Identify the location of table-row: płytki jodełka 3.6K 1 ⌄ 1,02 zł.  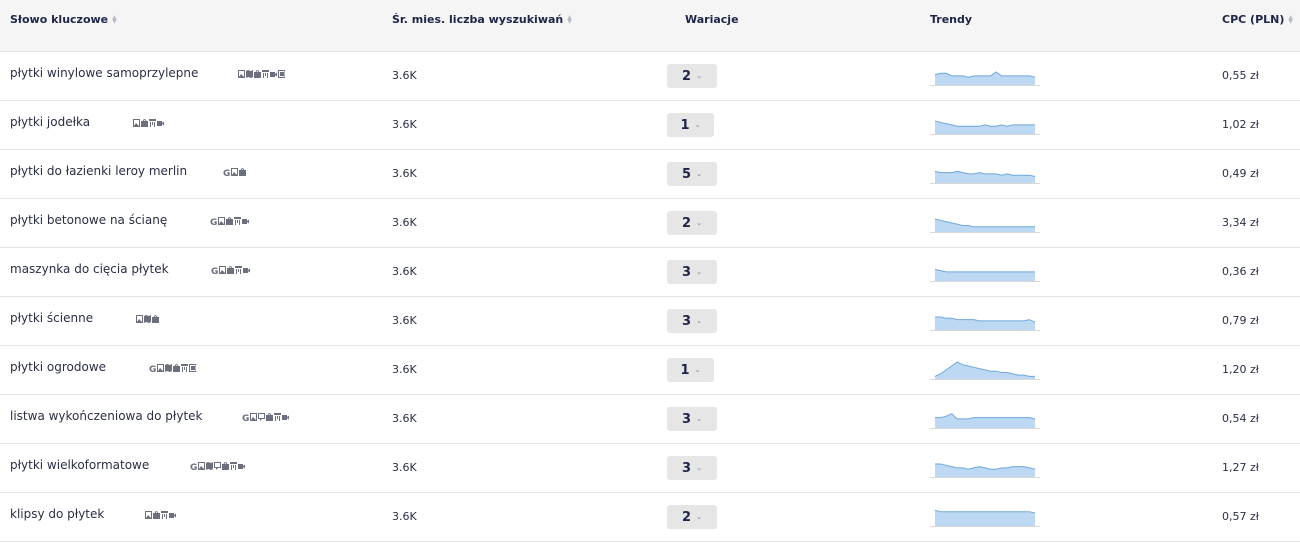
(650, 125).